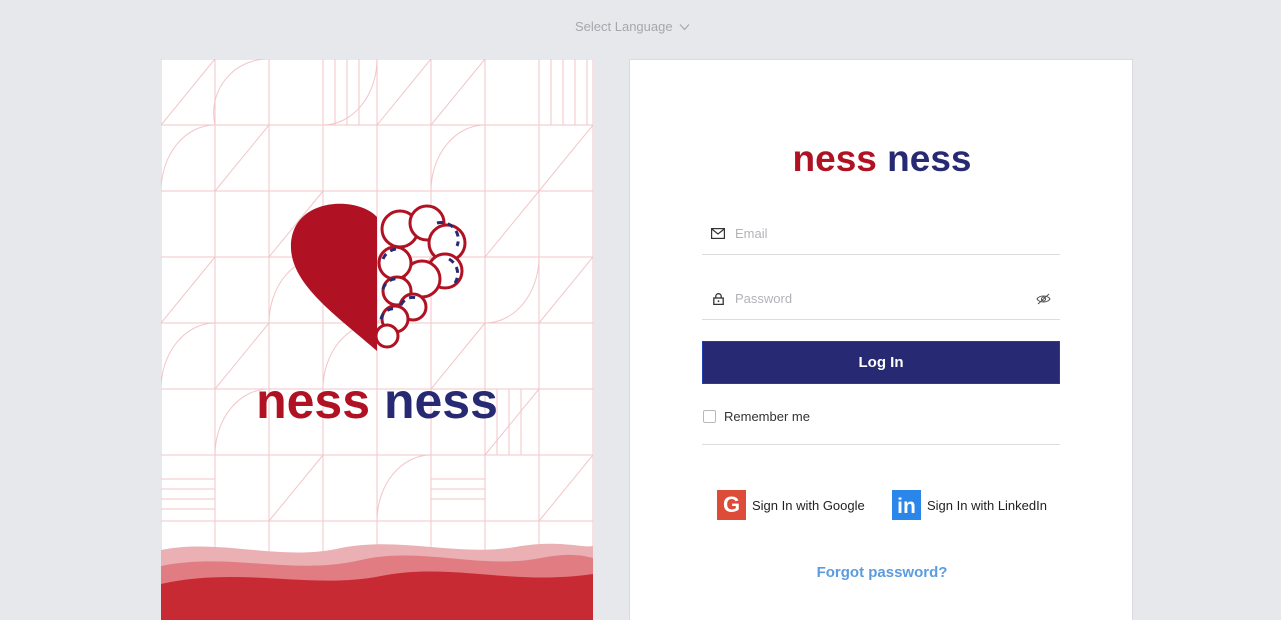 This screenshot has height=620, width=1281. I want to click on linkedin-icon: in, so click(906, 505).